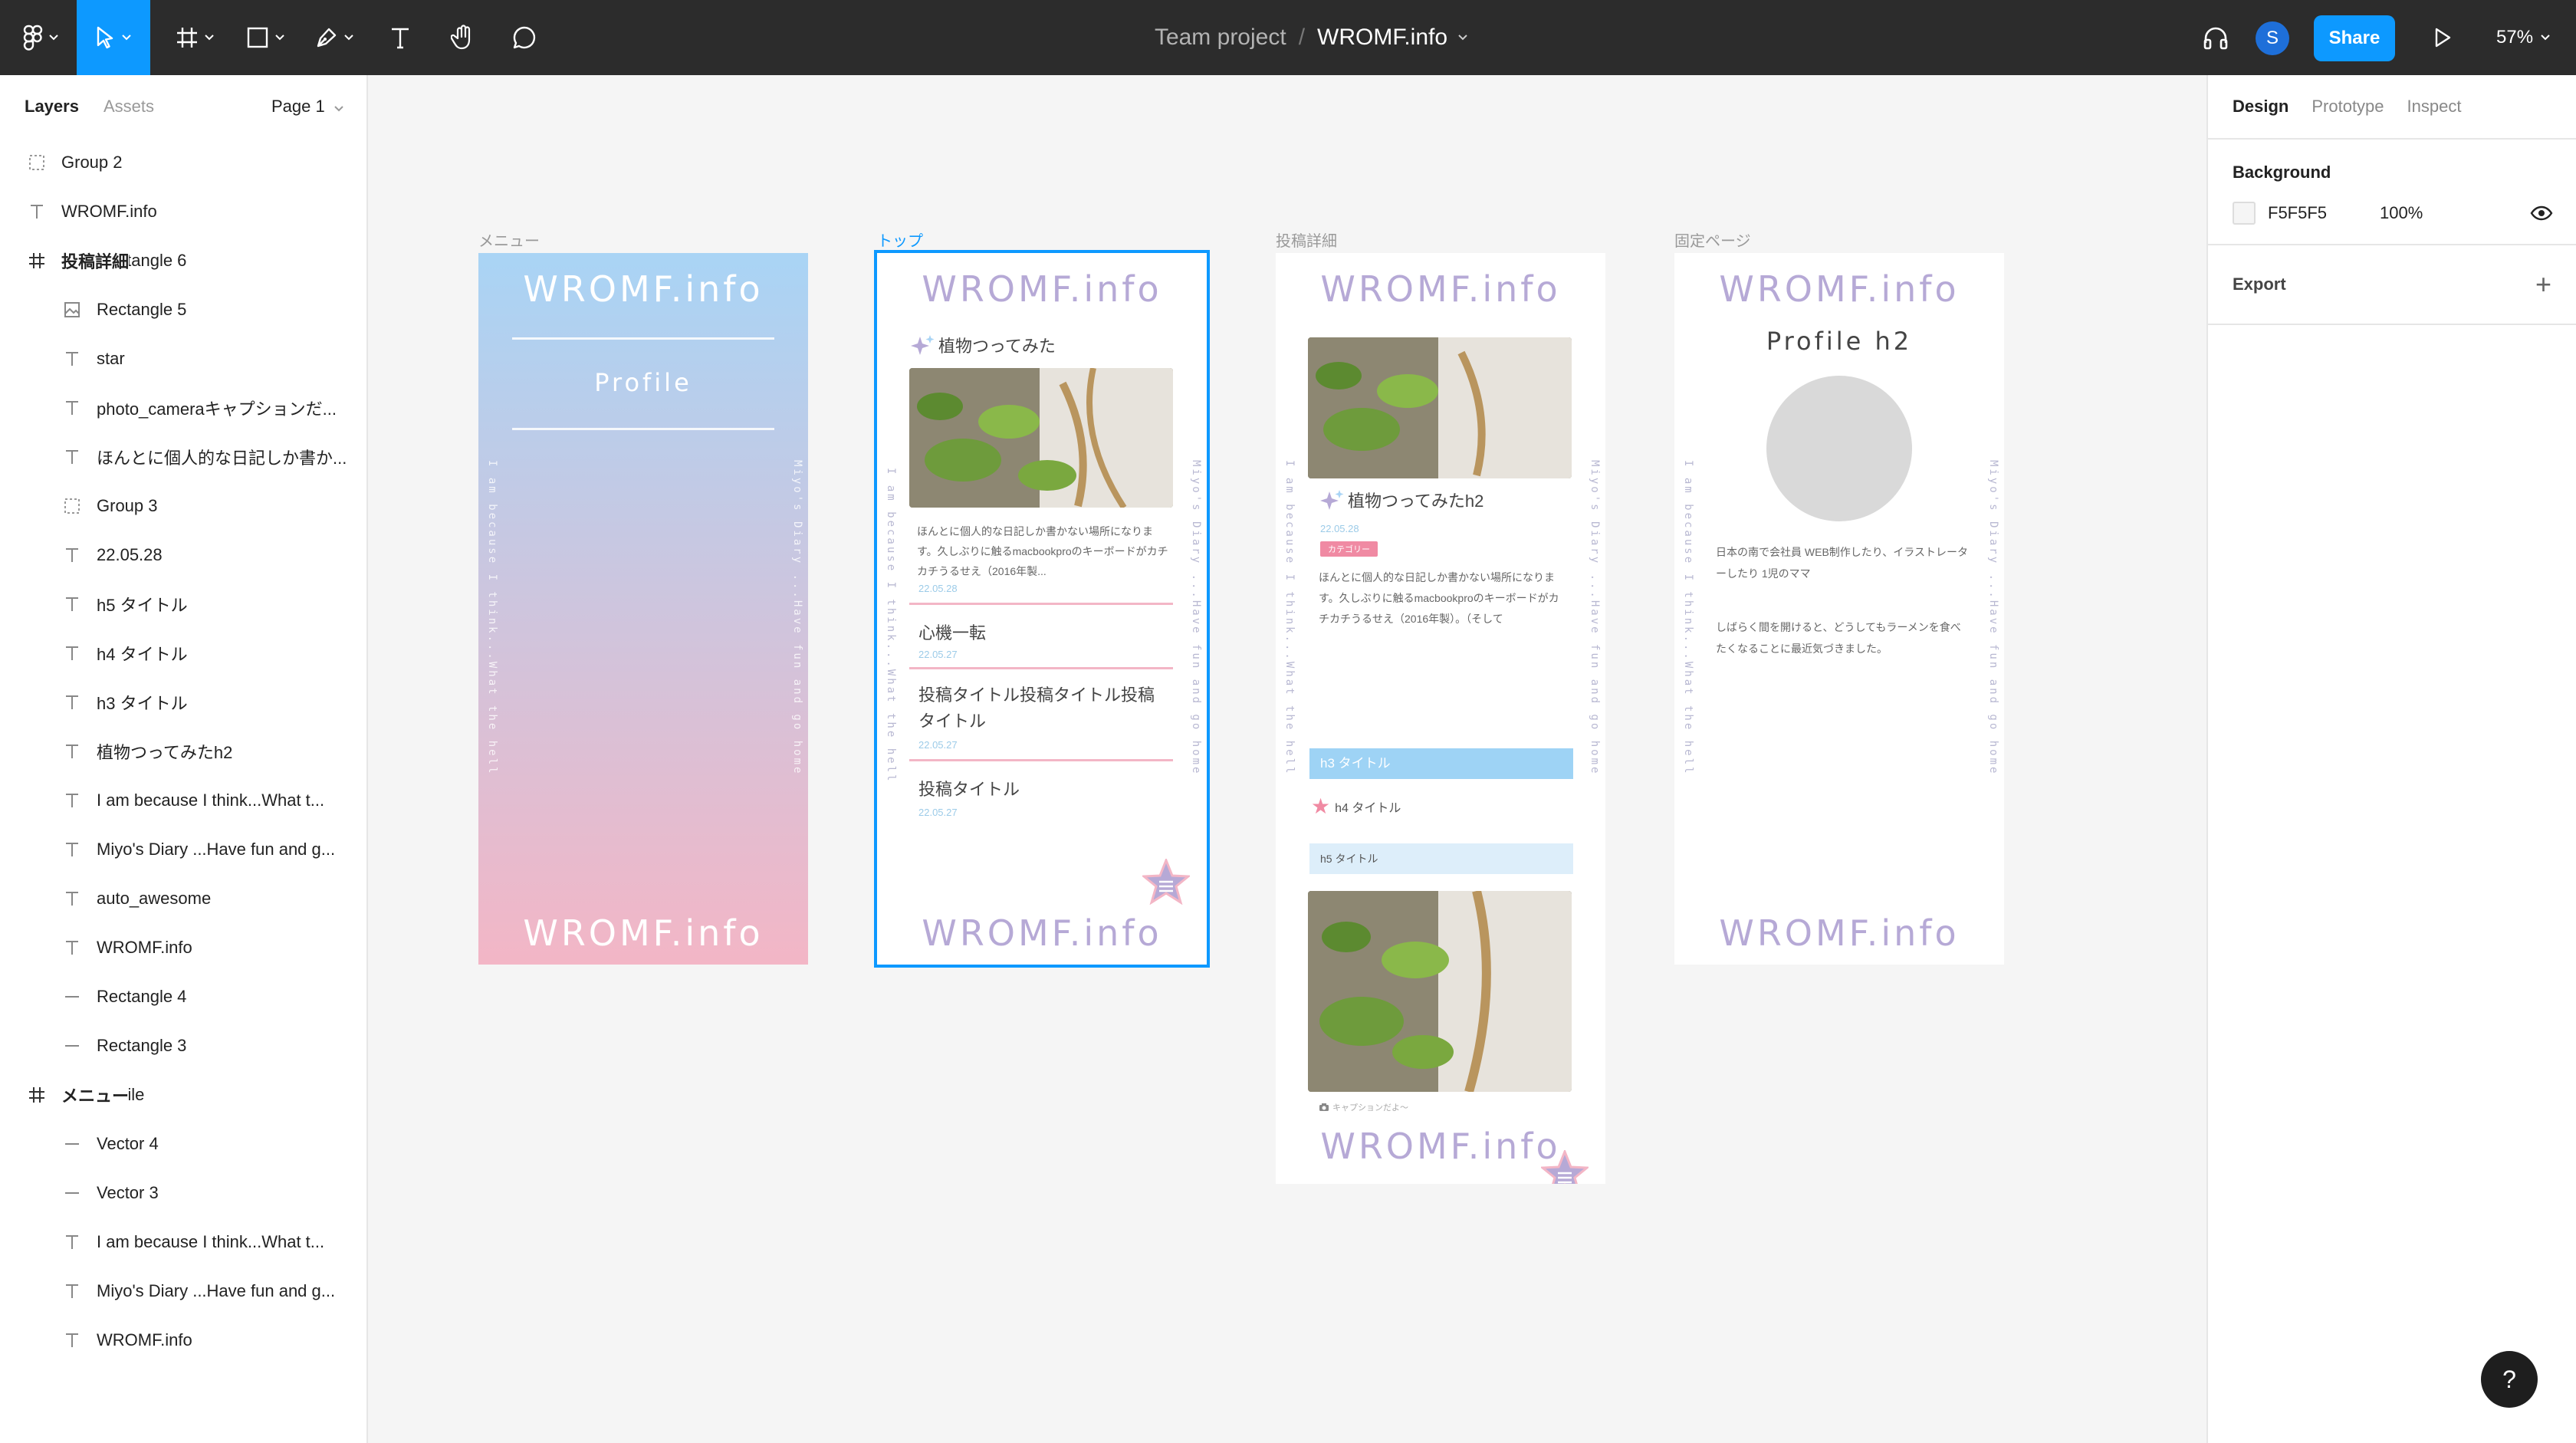  I want to click on file-title: Team project / WROMF.info, so click(1311, 37).